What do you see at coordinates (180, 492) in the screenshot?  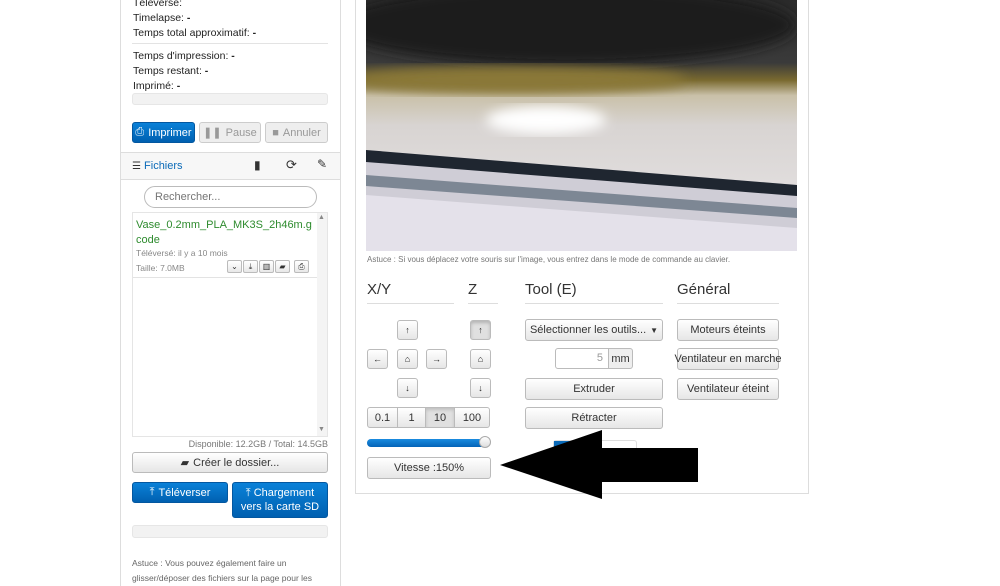 I see `upload-button: ⤒ Téléverser` at bounding box center [180, 492].